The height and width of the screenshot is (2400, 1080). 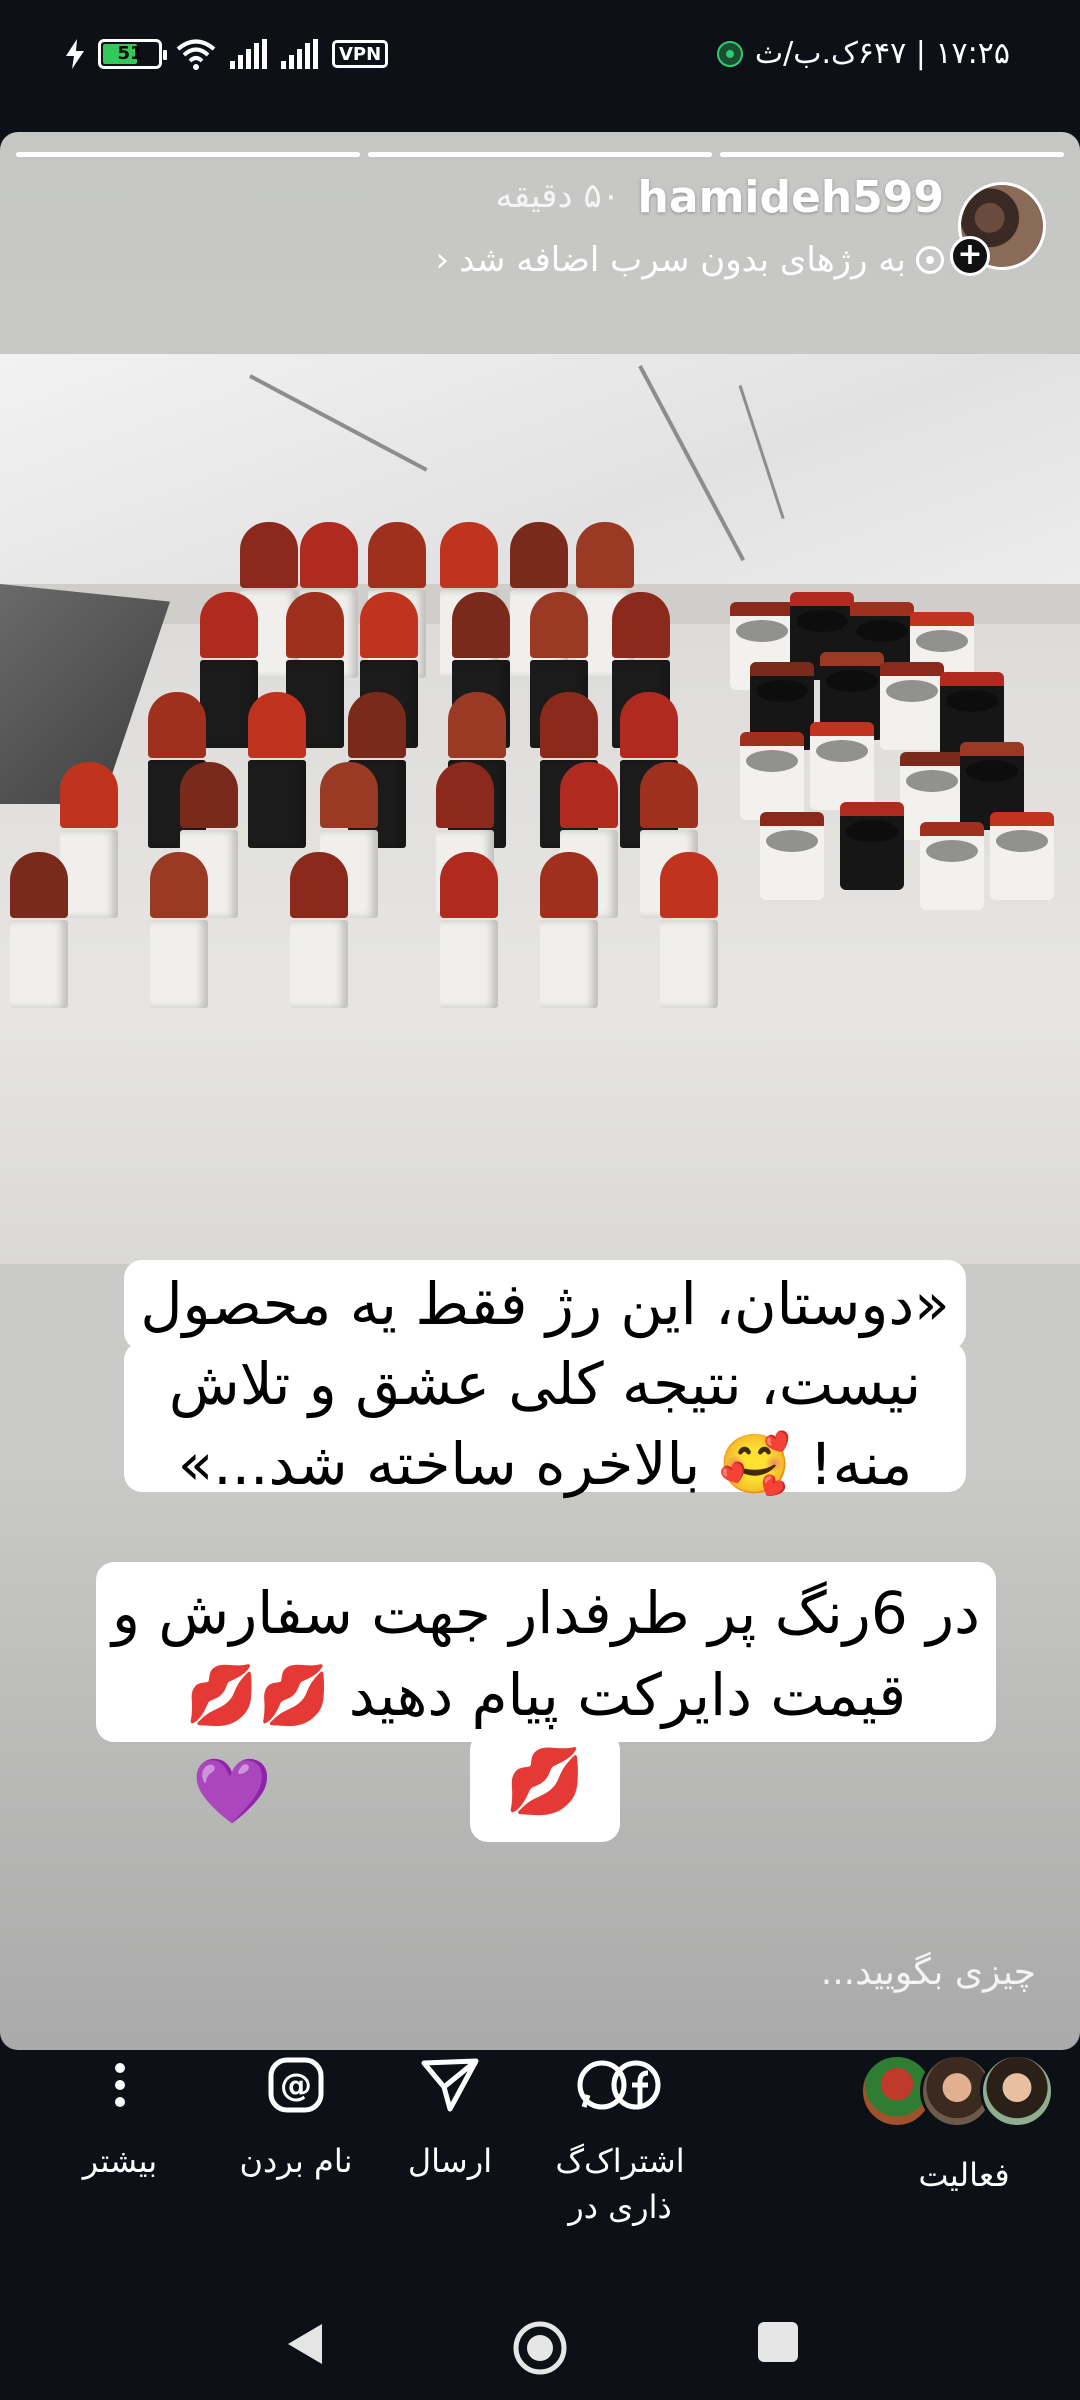 I want to click on battery-icon: 51, so click(x=132, y=54).